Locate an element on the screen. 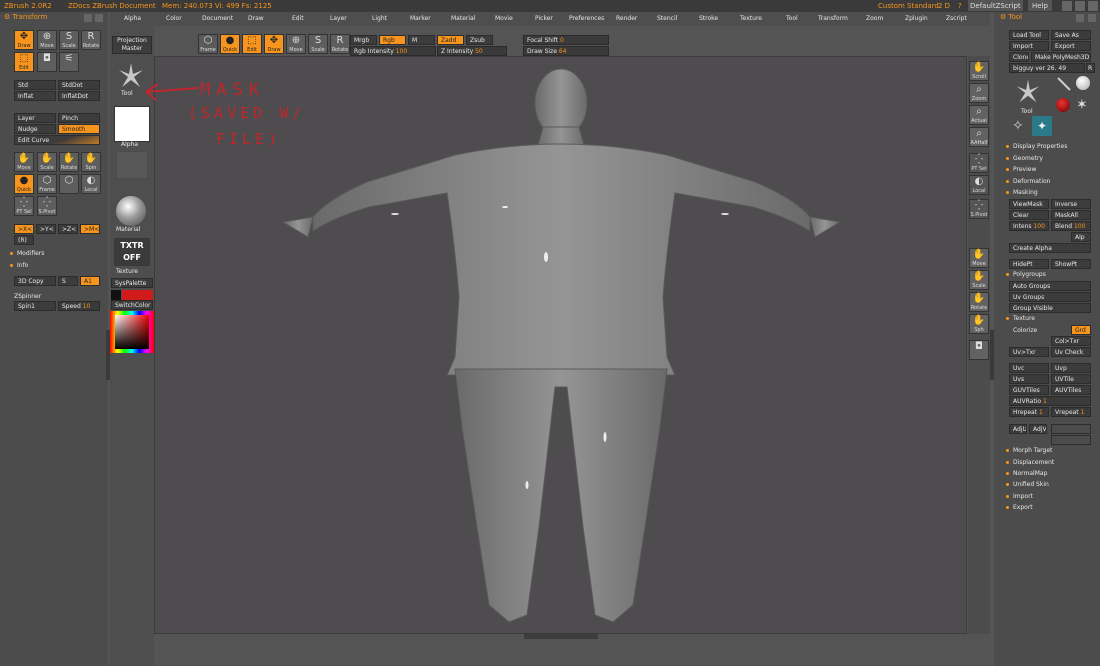 The width and height of the screenshot is (1100, 666). uvp-button: Uvp is located at coordinates (1071, 368).